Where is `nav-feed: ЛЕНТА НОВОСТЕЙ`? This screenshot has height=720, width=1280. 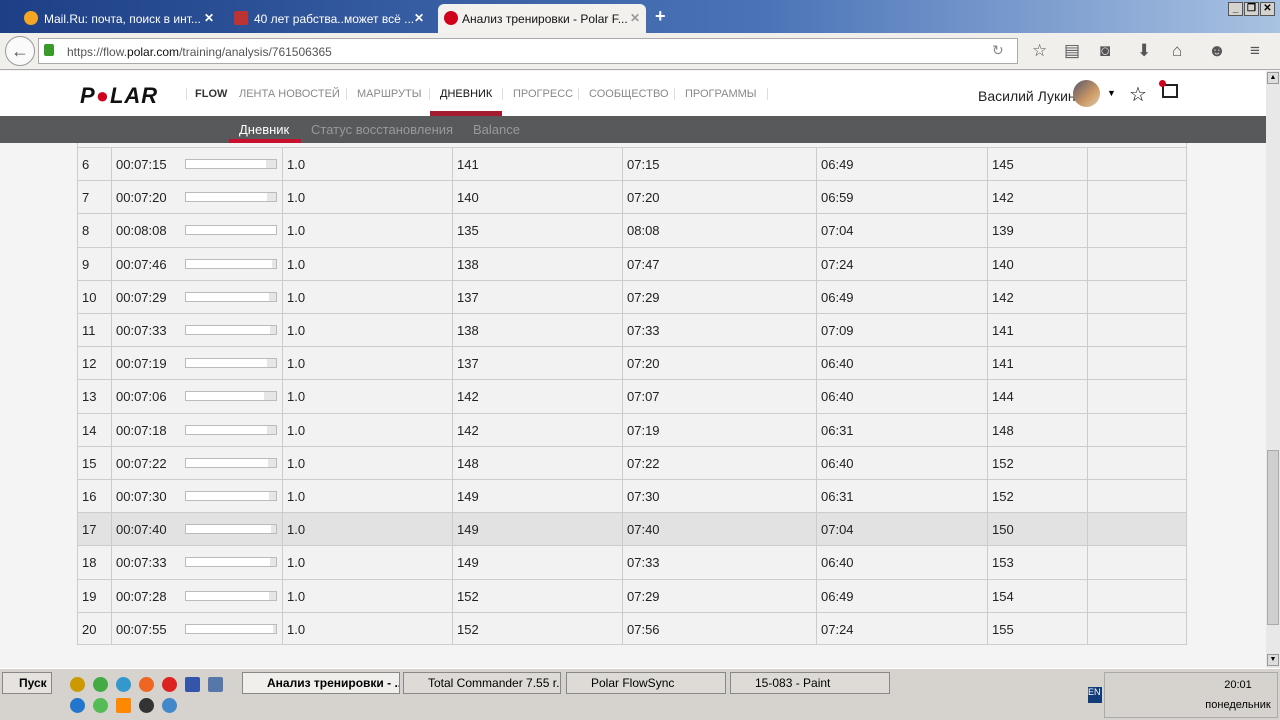 nav-feed: ЛЕНТА НОВОСТЕЙ is located at coordinates (289, 94).